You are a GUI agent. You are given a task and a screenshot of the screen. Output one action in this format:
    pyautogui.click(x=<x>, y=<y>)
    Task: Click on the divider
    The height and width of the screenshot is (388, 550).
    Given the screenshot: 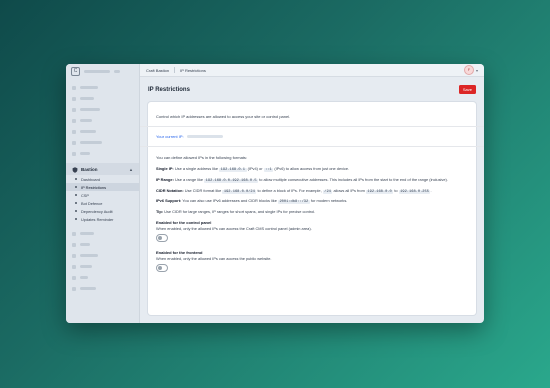 What is the action you would take?
    pyautogui.click(x=312, y=146)
    